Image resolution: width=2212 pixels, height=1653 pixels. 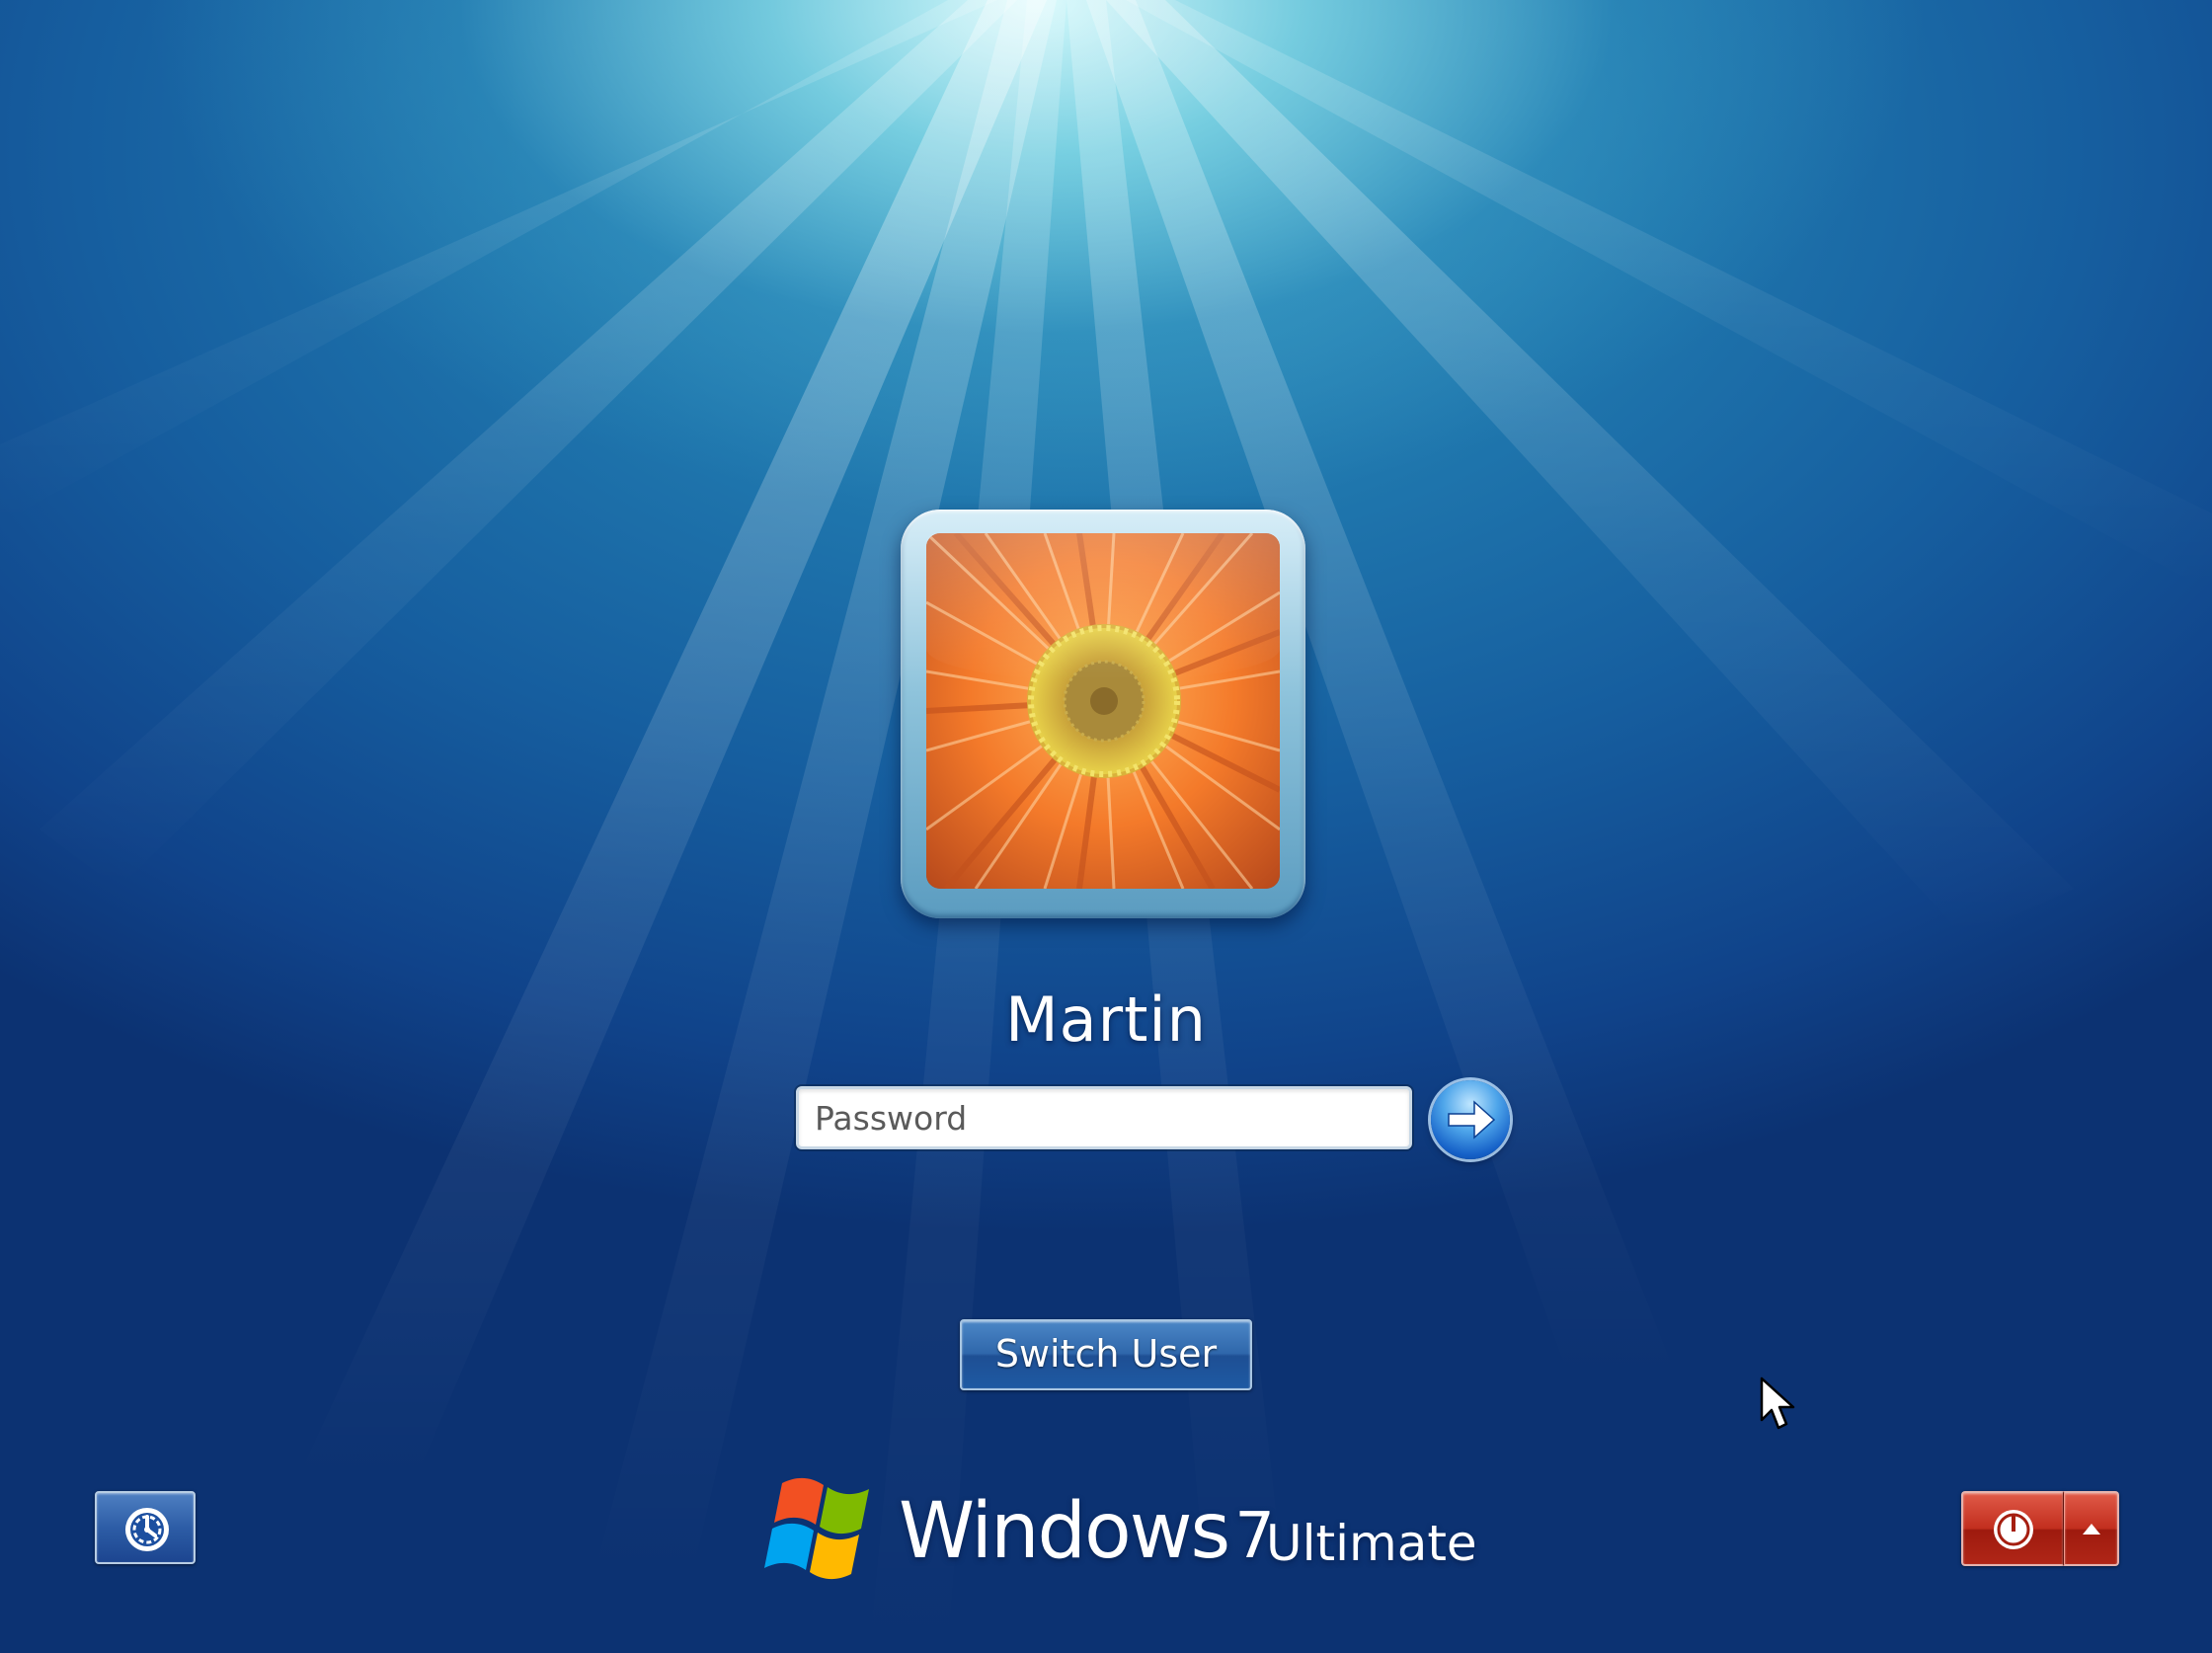 I want to click on user-avatar-frame, so click(x=1103, y=714).